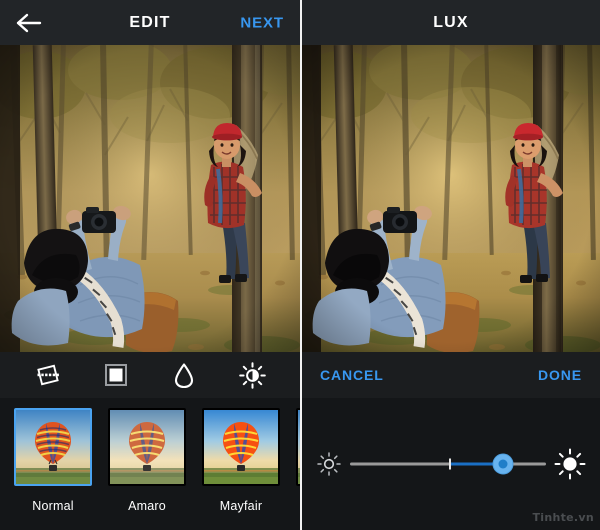  I want to click on tiltshift-tool-button, so click(184, 375).